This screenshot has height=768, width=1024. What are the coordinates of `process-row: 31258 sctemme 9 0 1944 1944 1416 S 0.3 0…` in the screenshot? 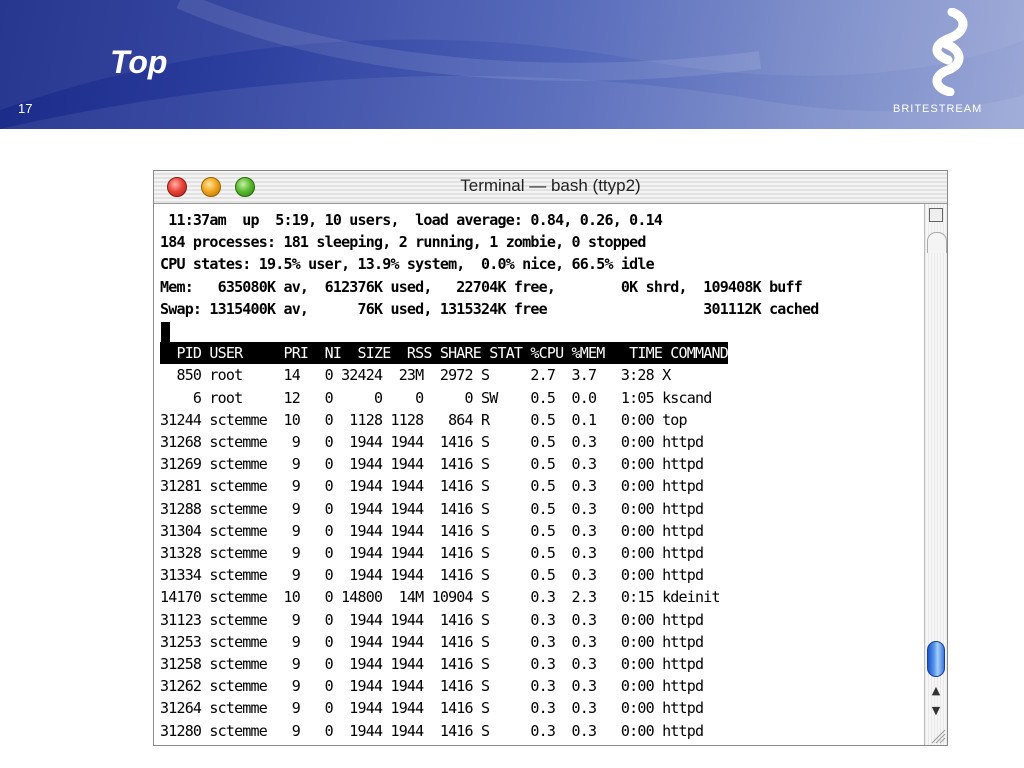 It's located at (432, 664).